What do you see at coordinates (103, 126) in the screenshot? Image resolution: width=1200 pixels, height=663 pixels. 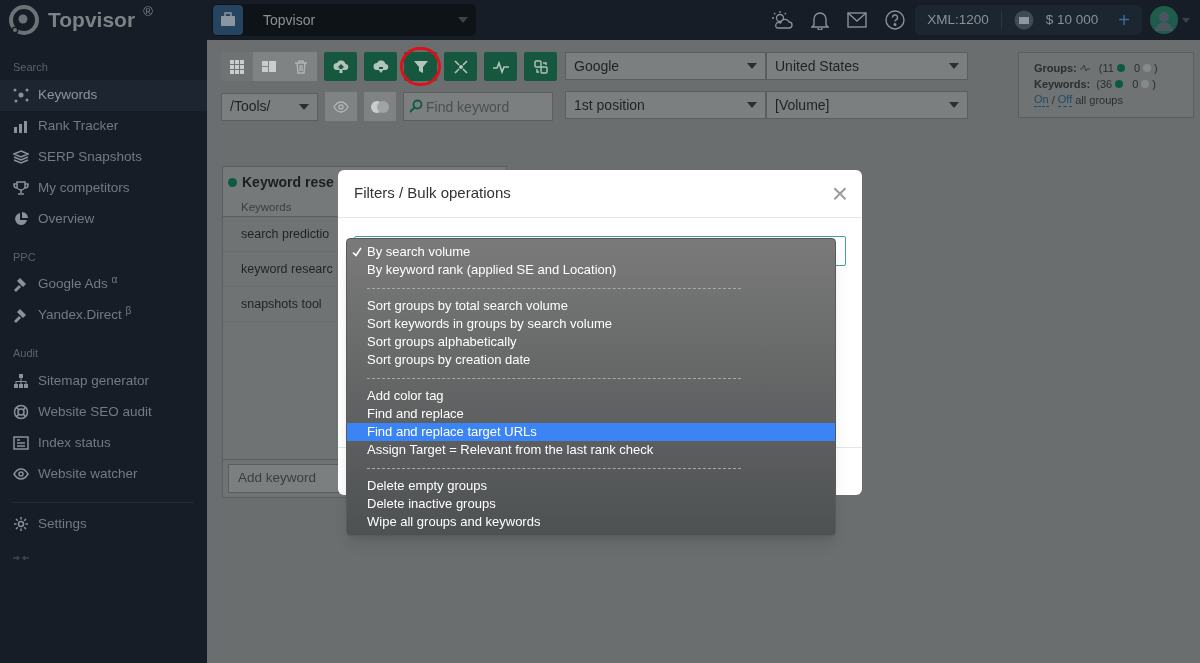 I see `sidebar-item: Rank Tracker` at bounding box center [103, 126].